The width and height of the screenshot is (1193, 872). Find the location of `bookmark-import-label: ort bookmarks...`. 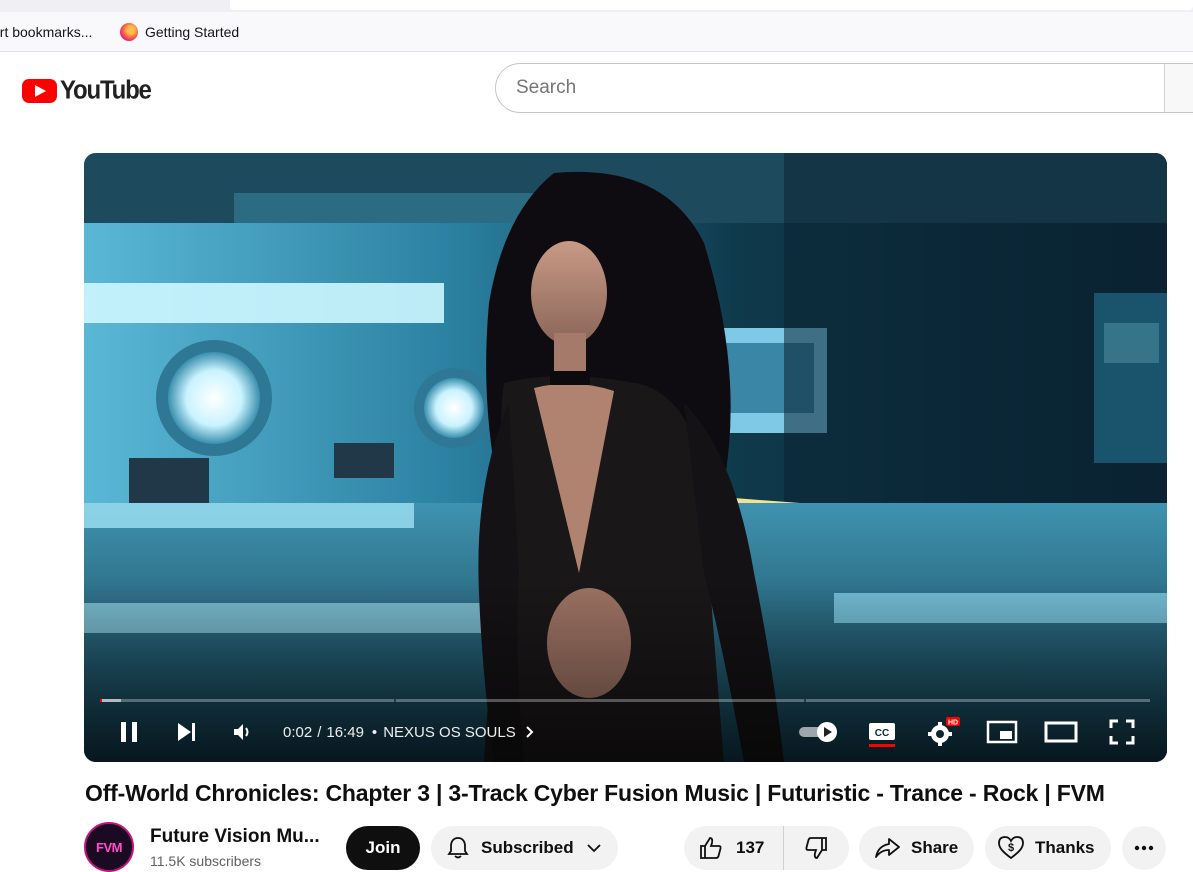

bookmark-import-label: ort bookmarks... is located at coordinates (46, 31).